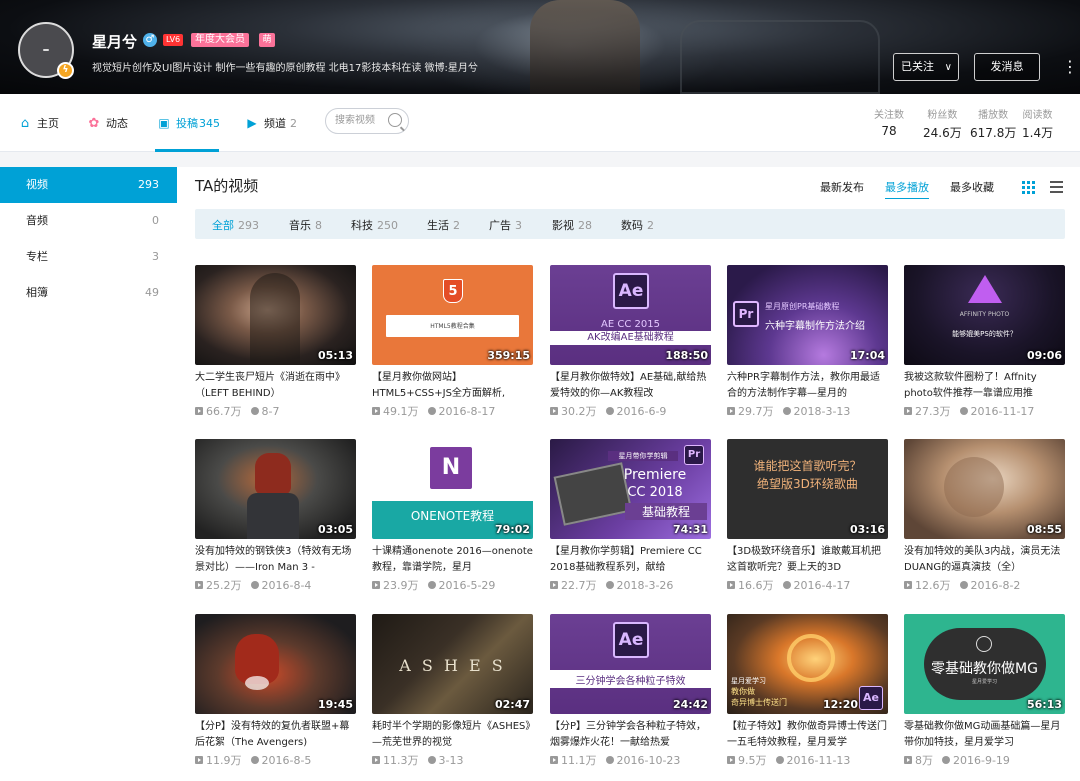  I want to click on thumb-caption: 星月带你学剪辑, so click(643, 456).